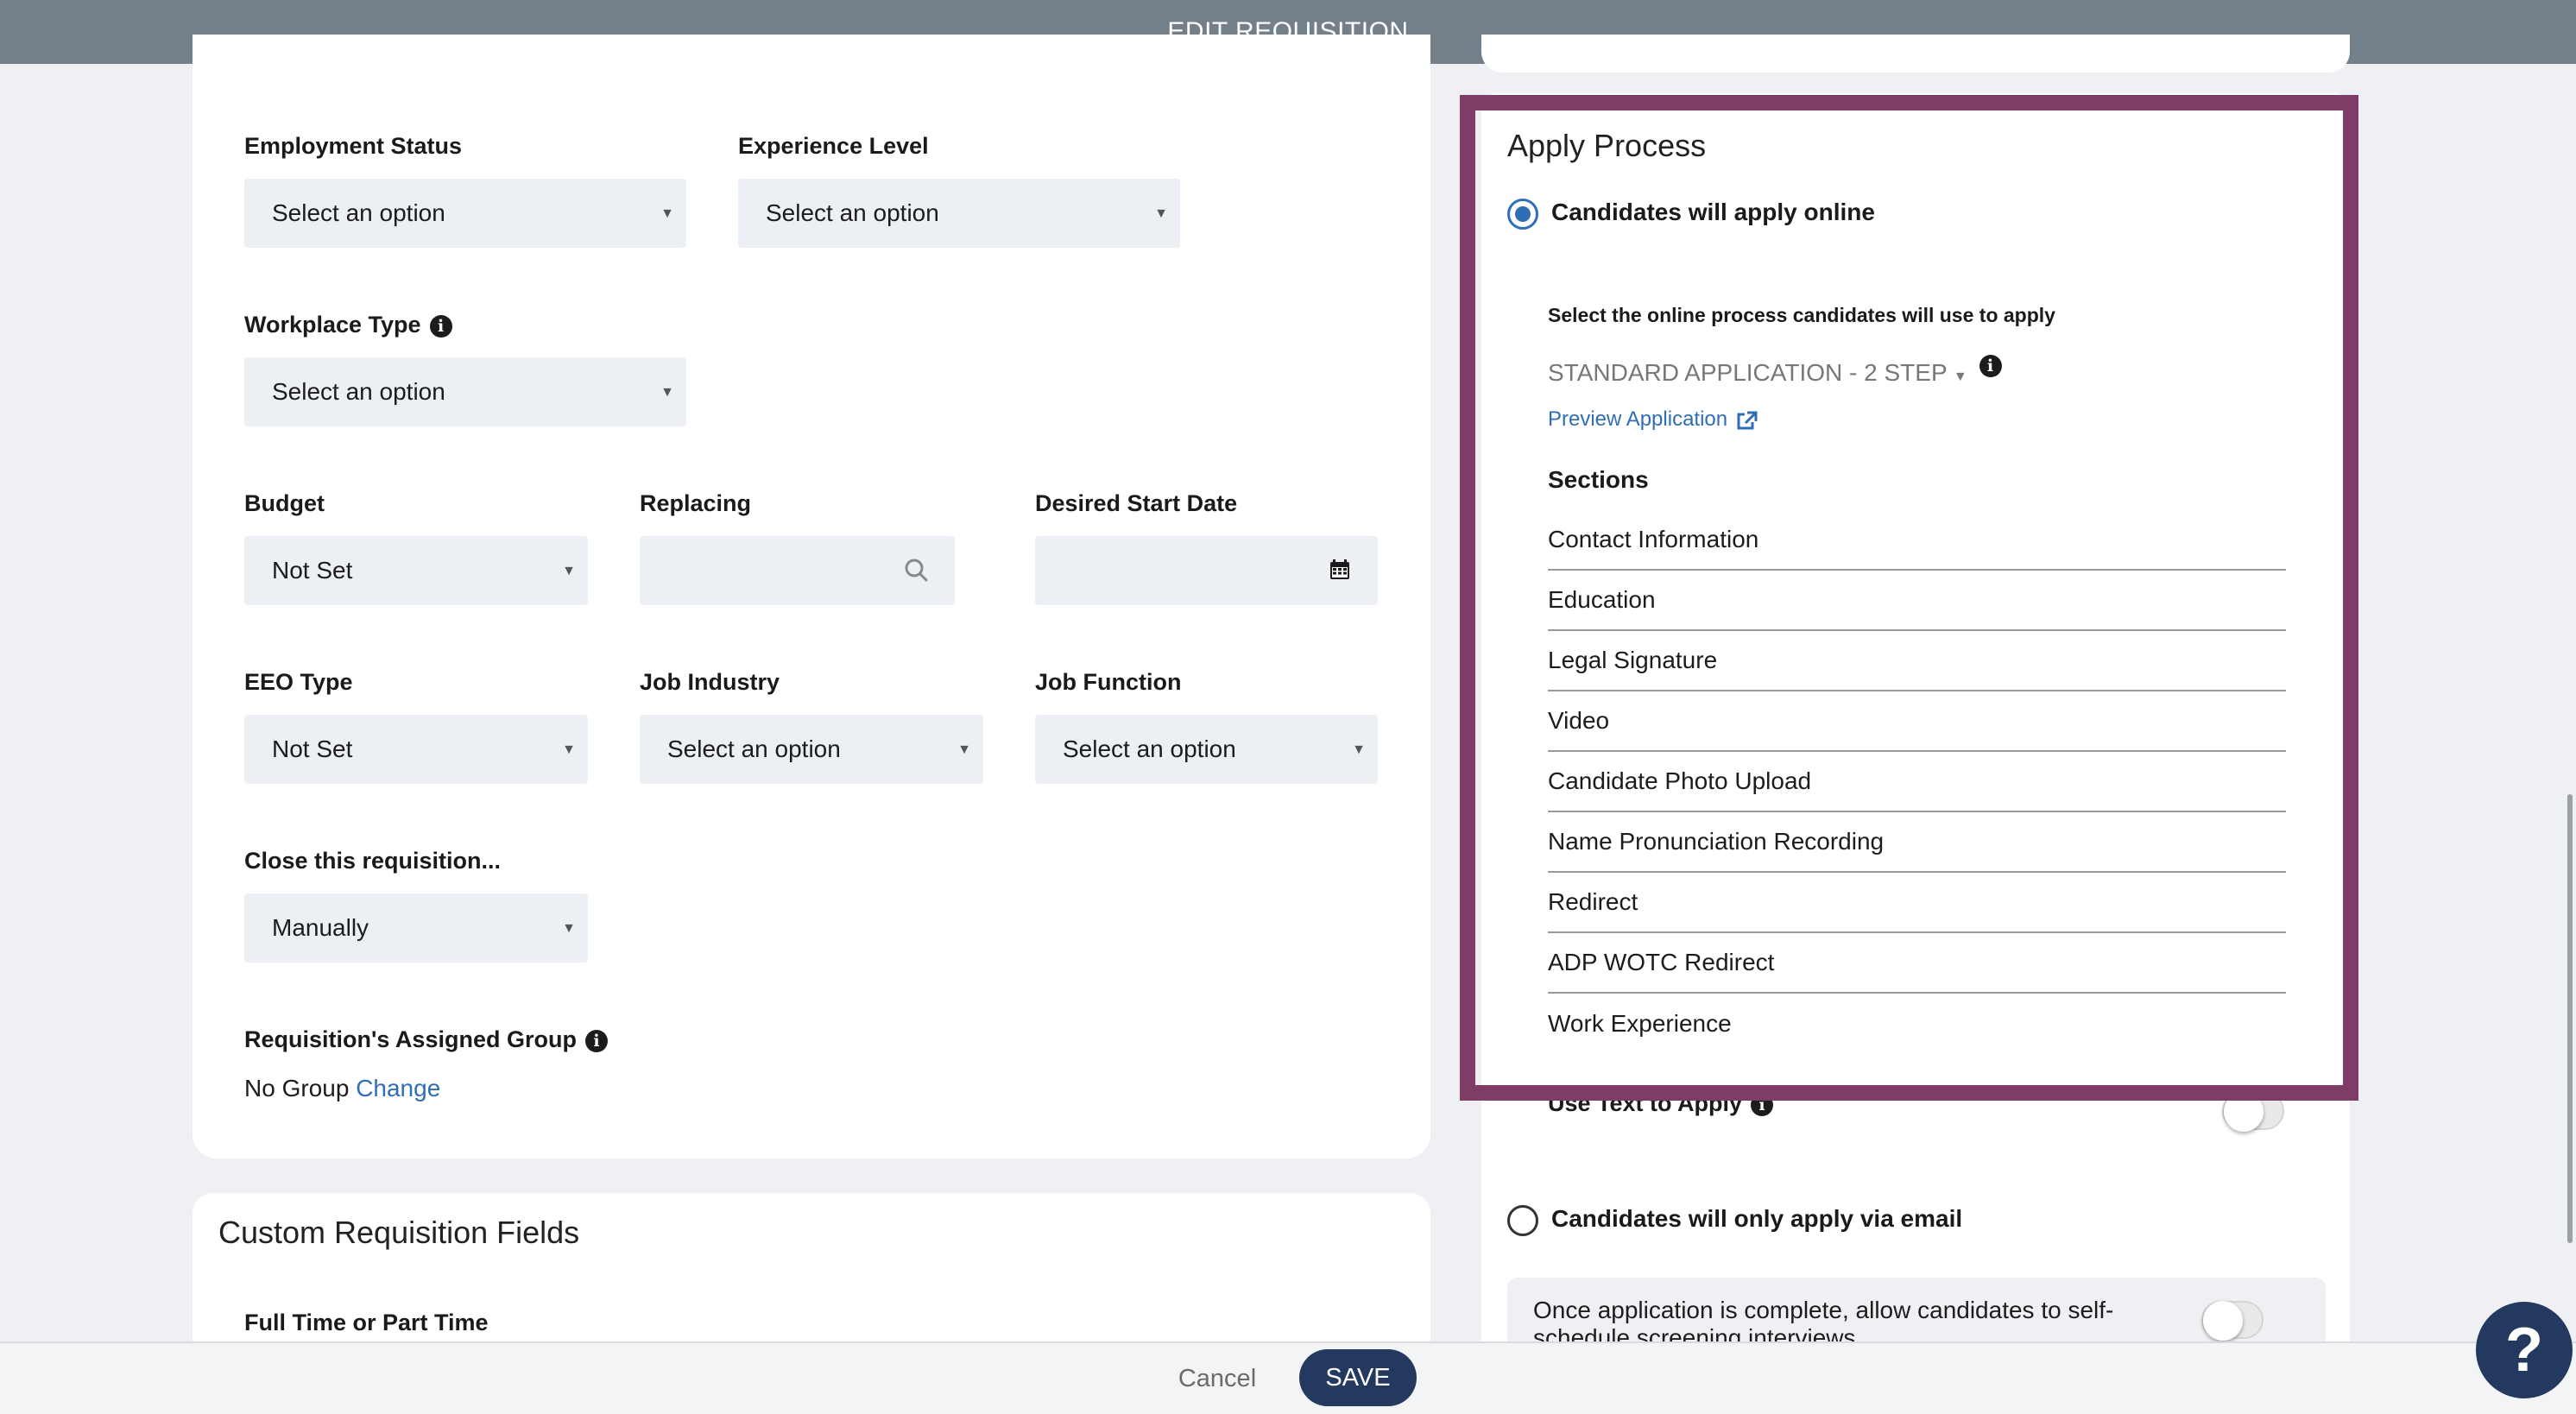 The width and height of the screenshot is (2576, 1414). I want to click on help-button: ?, so click(2524, 1350).